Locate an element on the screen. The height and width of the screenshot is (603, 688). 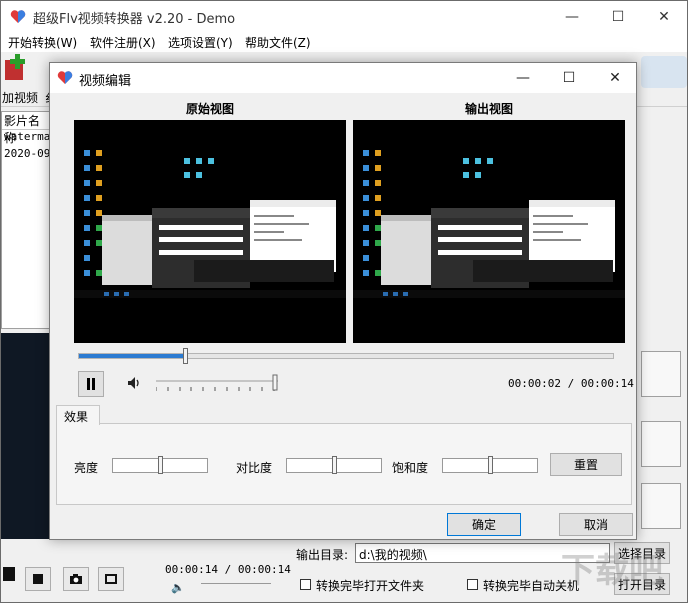
brightness-thumb is located at coordinates (160, 465).